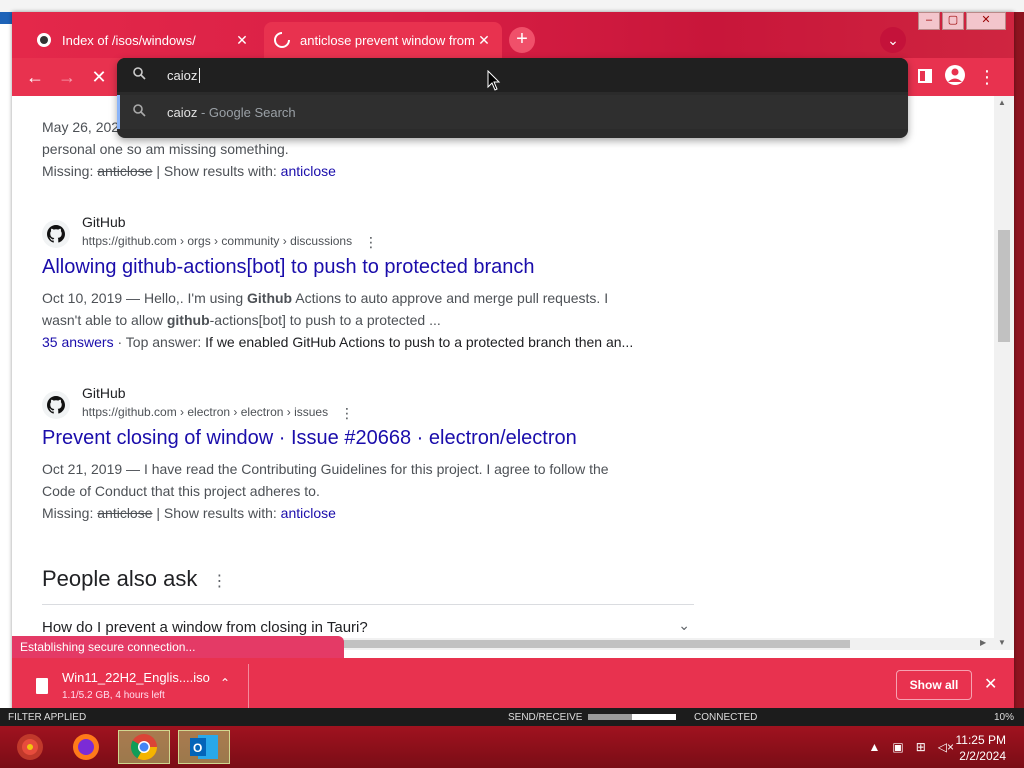 The height and width of the screenshot is (768, 1024). What do you see at coordinates (929, 21) in the screenshot?
I see `minimize-button: –` at bounding box center [929, 21].